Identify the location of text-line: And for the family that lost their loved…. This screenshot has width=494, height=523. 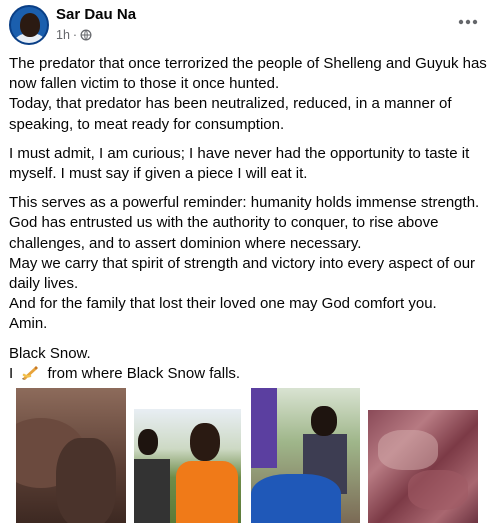
(223, 304).